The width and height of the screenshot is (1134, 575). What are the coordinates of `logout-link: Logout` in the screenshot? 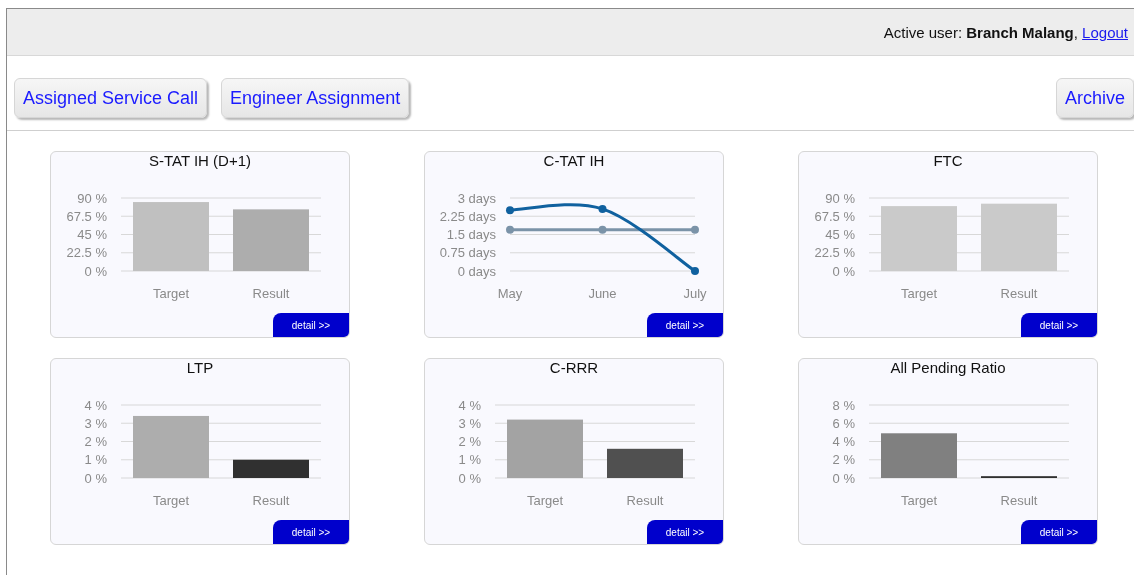 It's located at (1105, 32).